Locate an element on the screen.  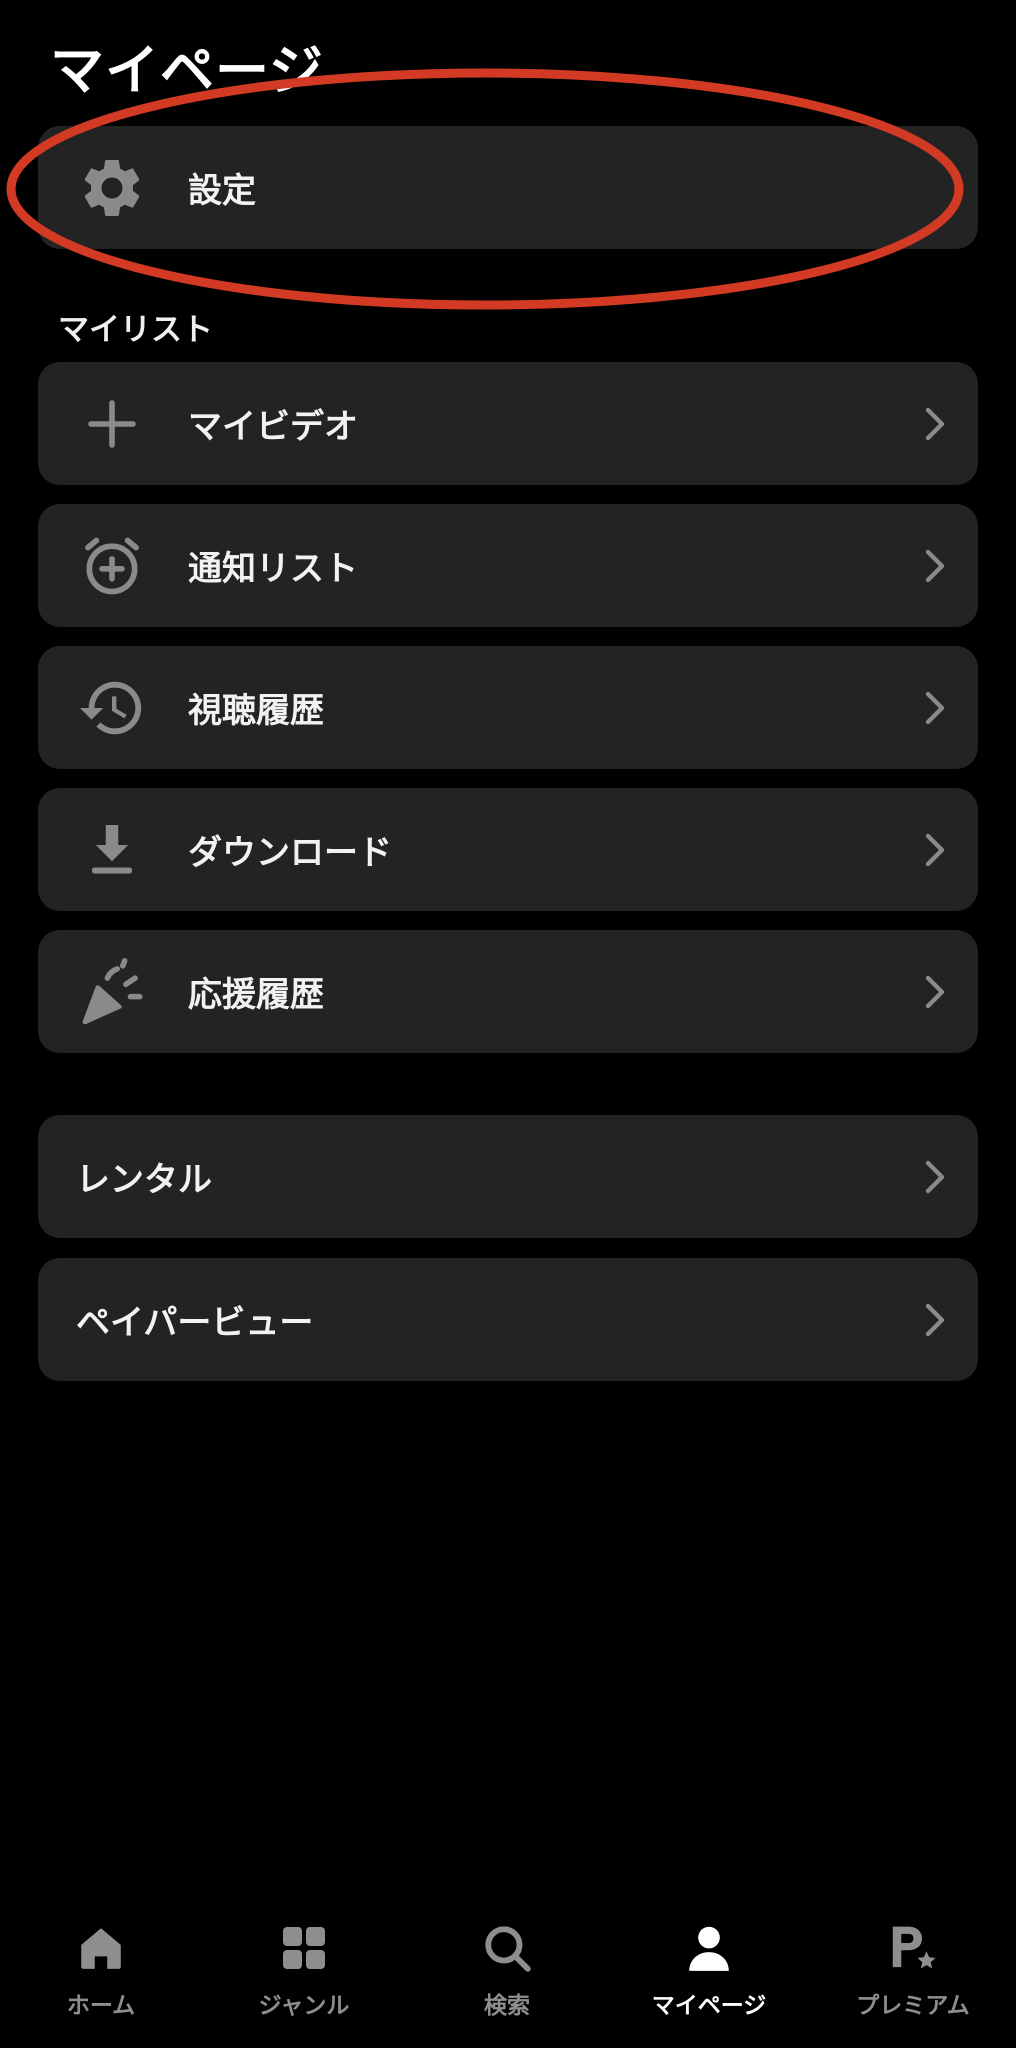
tab-label: プレミアム is located at coordinates (913, 2006).